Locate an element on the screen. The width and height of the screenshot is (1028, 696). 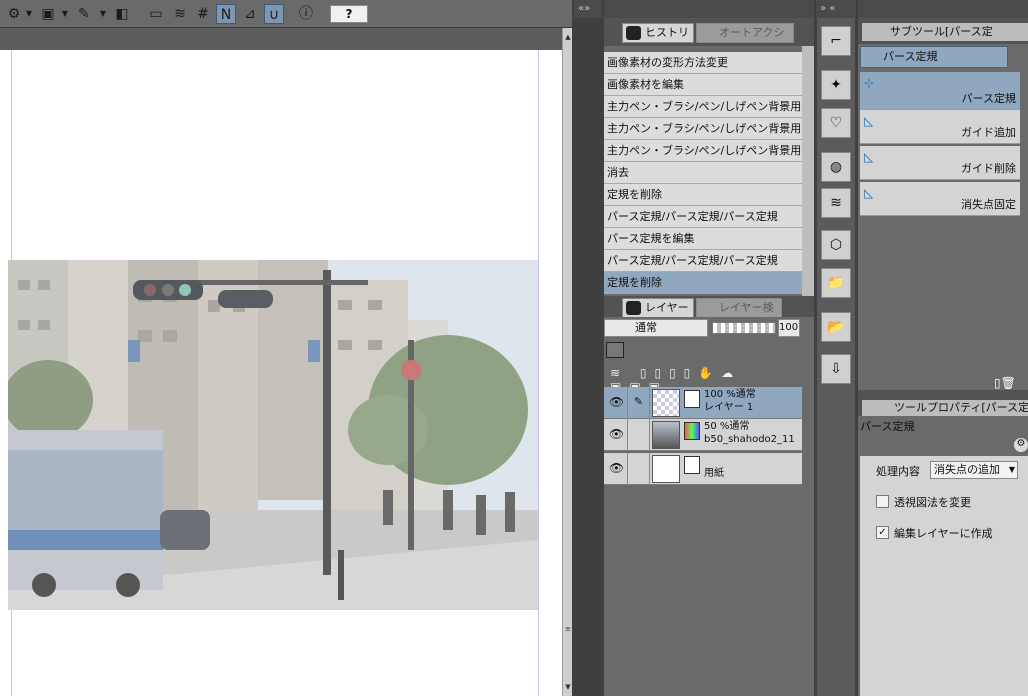
layer-row: 👁 用紙 is located at coordinates (703, 469).